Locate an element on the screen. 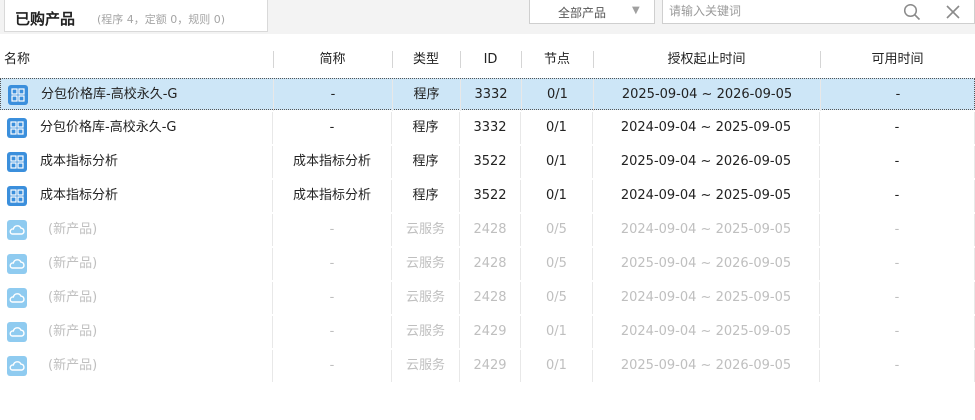 This screenshot has height=420, width=975. column-header-name: 名称 is located at coordinates (136, 59).